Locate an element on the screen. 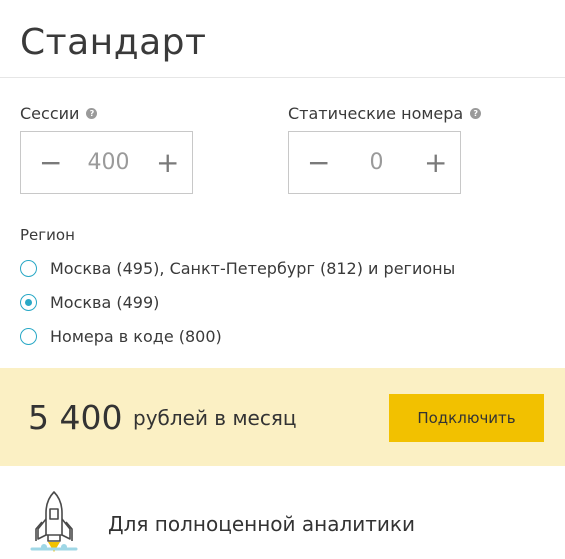  price-amount: 5 400 is located at coordinates (75, 417).